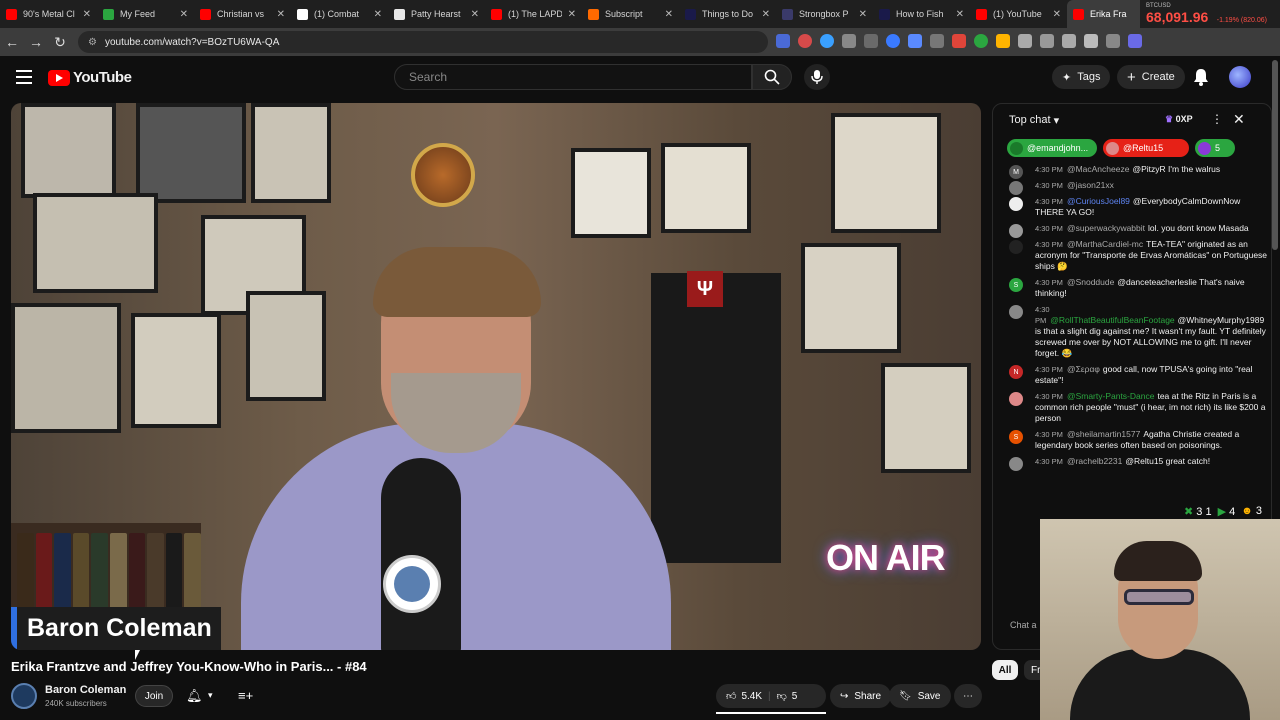 The height and width of the screenshot is (720, 1280). Describe the element at coordinates (60, 42) in the screenshot. I see `reload-icon: ↻` at that location.